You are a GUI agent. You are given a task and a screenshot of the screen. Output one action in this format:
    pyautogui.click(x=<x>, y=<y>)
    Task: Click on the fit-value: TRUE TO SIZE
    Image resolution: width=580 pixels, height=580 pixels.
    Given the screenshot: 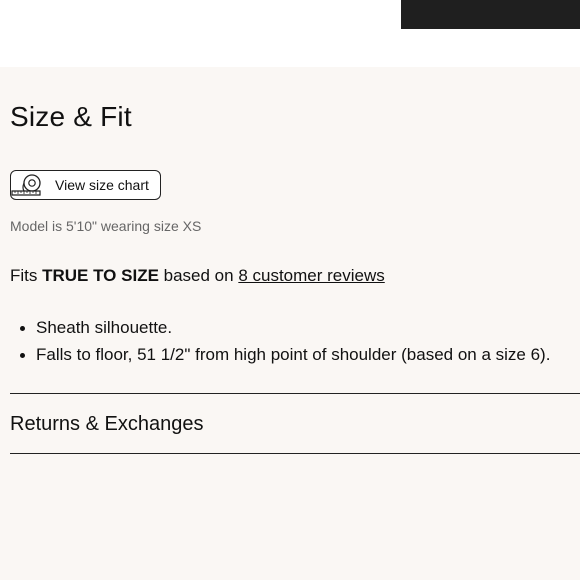 What is the action you would take?
    pyautogui.click(x=100, y=275)
    